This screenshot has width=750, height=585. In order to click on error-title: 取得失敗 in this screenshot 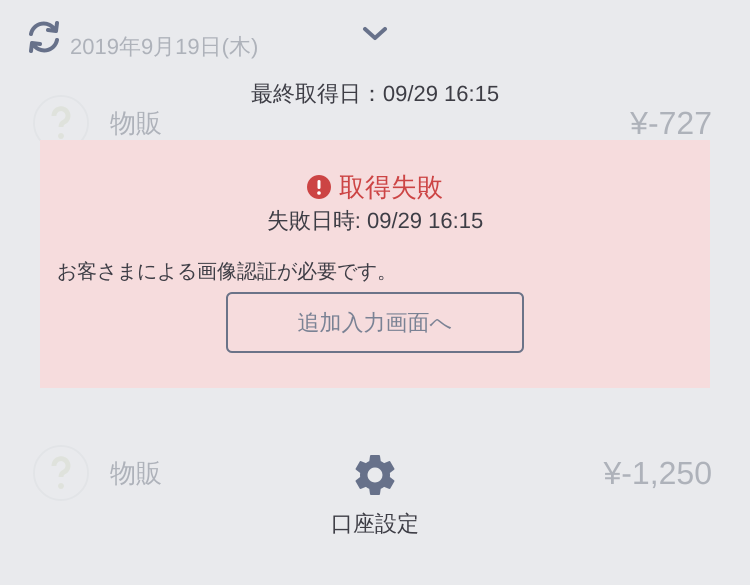, I will do `click(391, 187)`.